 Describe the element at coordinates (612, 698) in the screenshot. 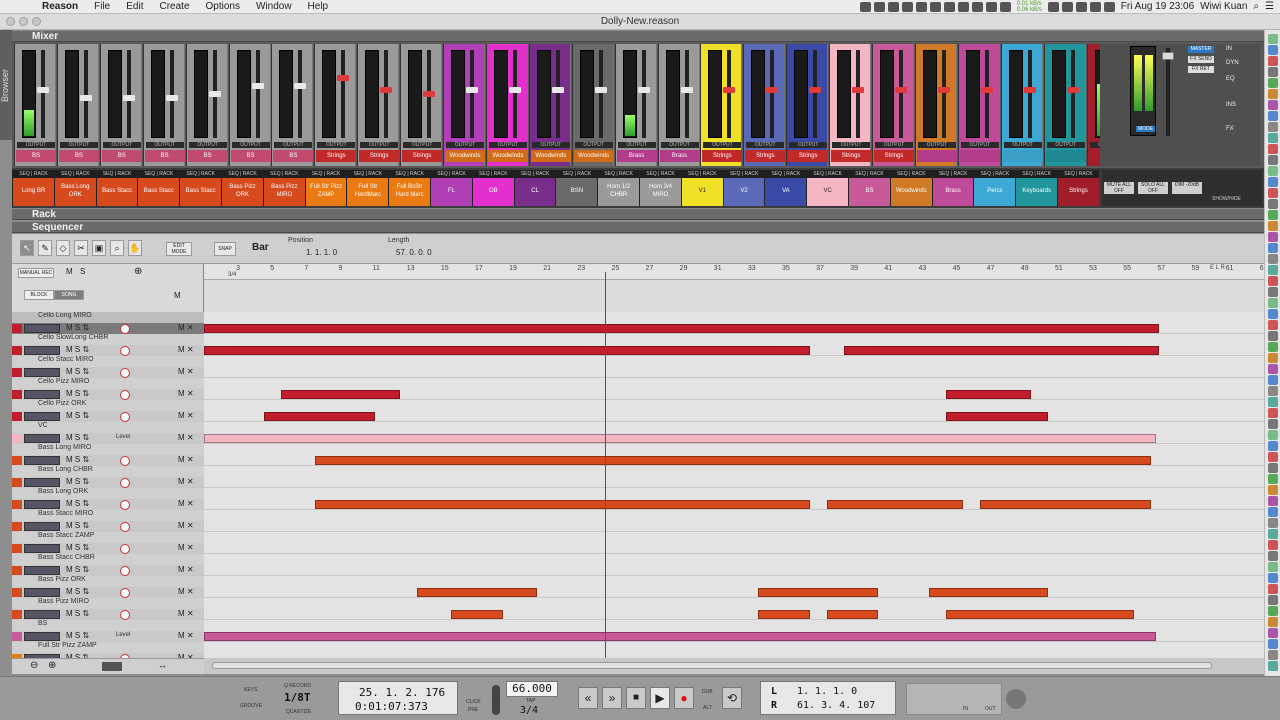

I see `fast-forward-icon: »` at that location.